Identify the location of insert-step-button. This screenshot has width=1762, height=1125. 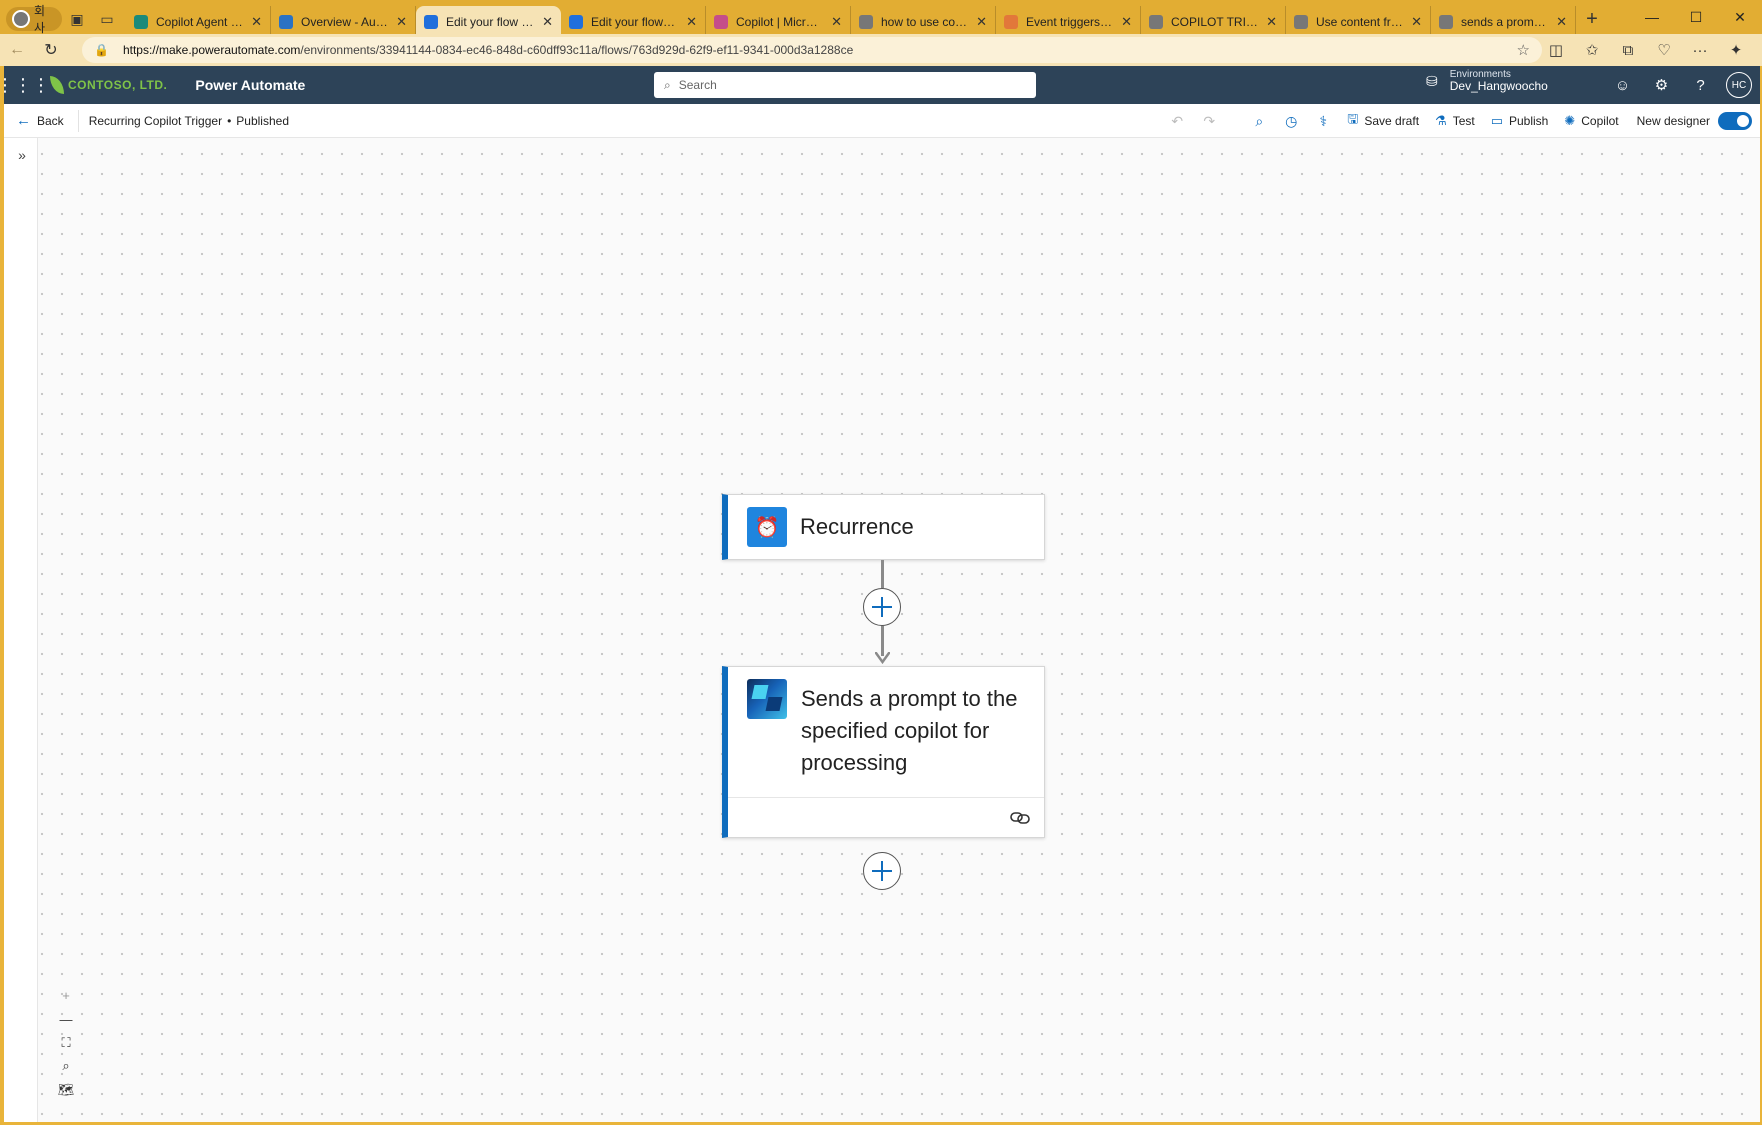
(882, 607).